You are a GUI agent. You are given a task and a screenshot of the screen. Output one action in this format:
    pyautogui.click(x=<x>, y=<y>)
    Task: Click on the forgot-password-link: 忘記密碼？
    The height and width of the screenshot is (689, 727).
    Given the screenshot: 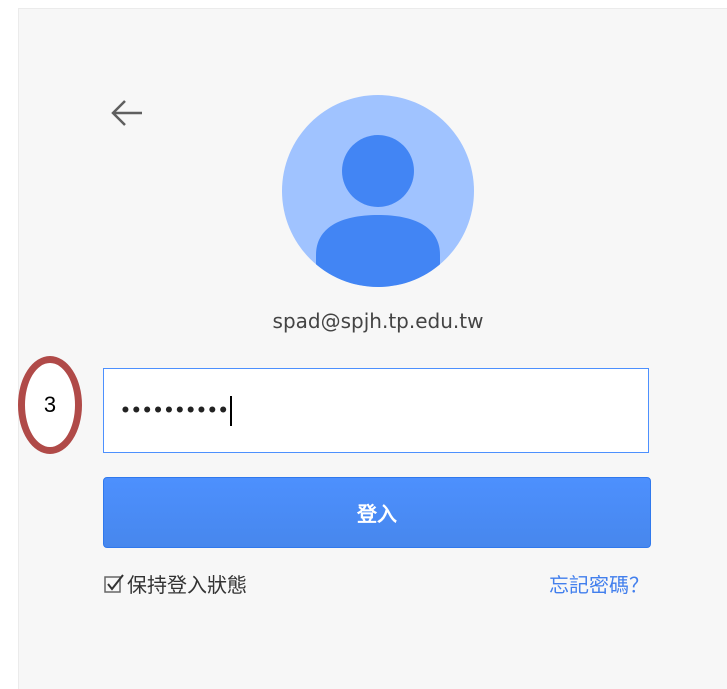 What is the action you would take?
    pyautogui.click(x=599, y=583)
    